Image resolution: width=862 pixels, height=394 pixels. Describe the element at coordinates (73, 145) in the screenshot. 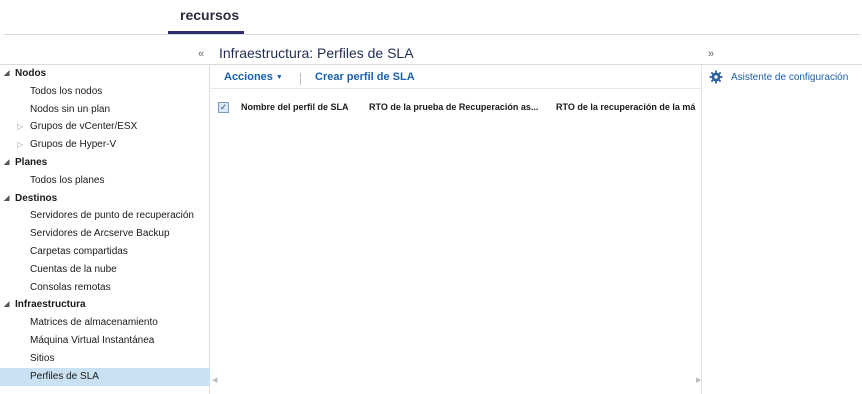

I see `sidebar-item-label: Grupos de Hyper-V` at that location.